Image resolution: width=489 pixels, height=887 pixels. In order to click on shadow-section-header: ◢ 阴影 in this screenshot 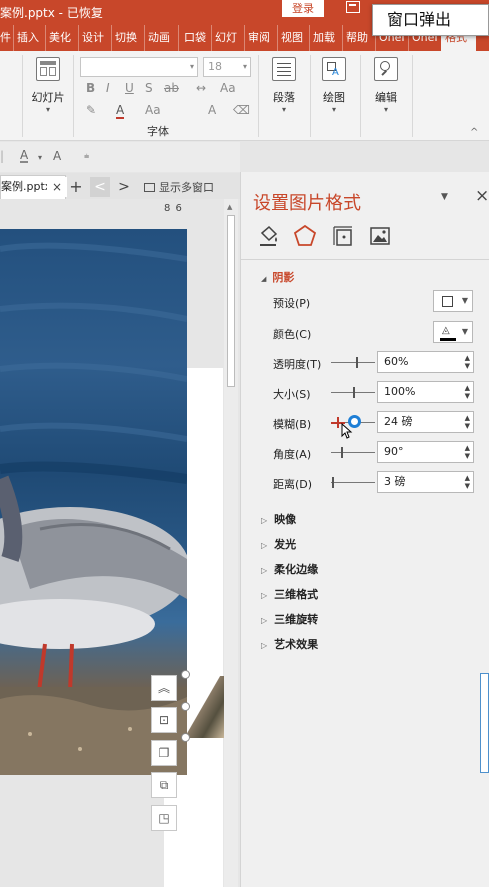, I will do `click(277, 277)`.